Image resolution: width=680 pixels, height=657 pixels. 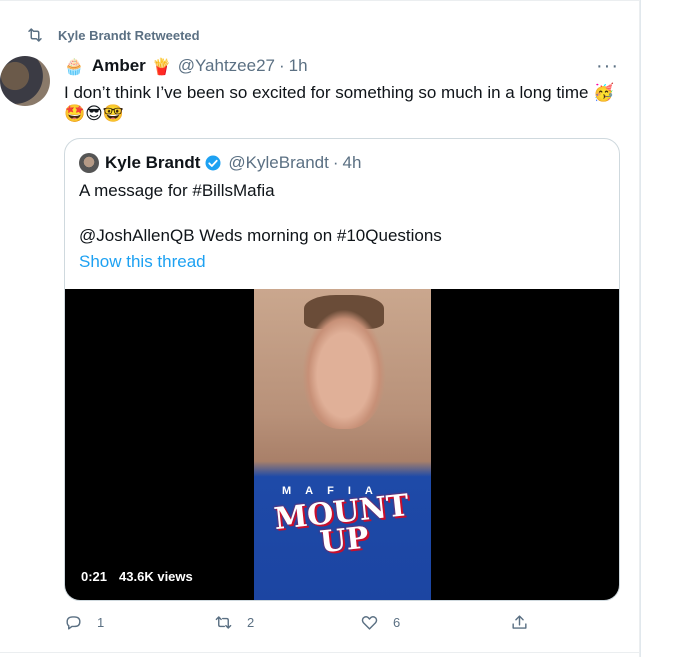 I want to click on reply-count: 1, so click(x=101, y=622).